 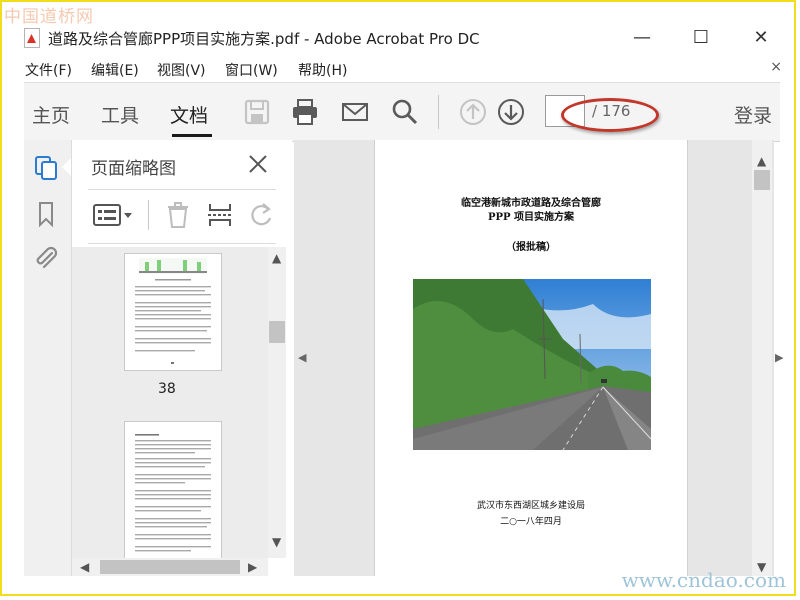 What do you see at coordinates (531, 247) in the screenshot?
I see `document-subtitle: （报批稿）` at bounding box center [531, 247].